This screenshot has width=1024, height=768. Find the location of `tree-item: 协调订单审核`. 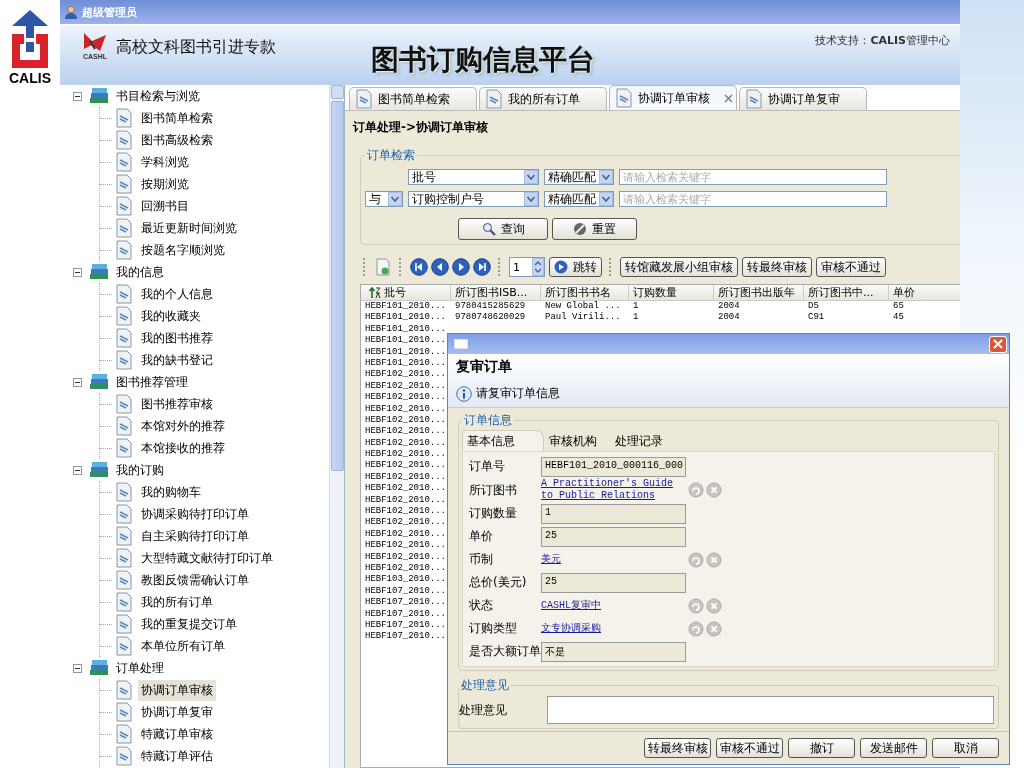

tree-item: 协调订单审核 is located at coordinates (177, 690).